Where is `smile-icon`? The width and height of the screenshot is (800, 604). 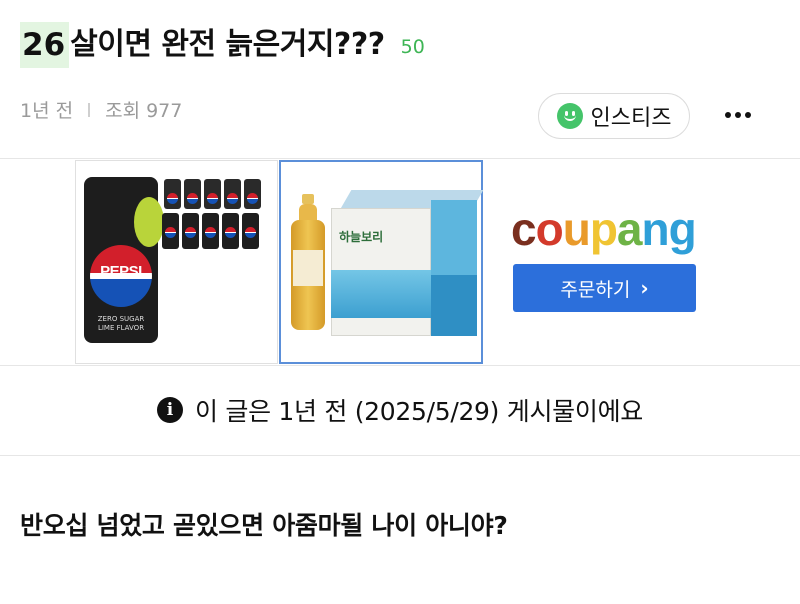
smile-icon is located at coordinates (569, 116).